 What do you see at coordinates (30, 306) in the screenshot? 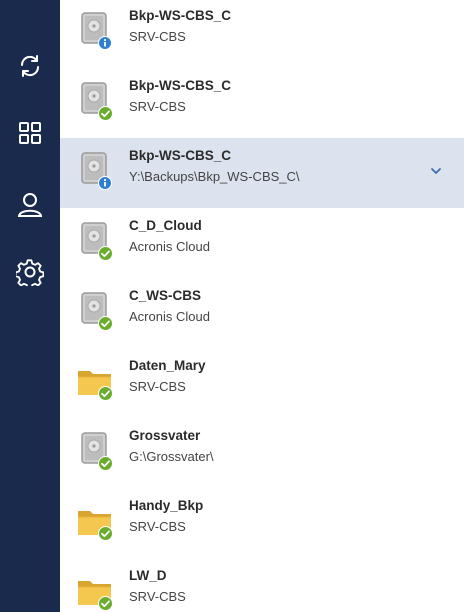
I see `sidebar` at bounding box center [30, 306].